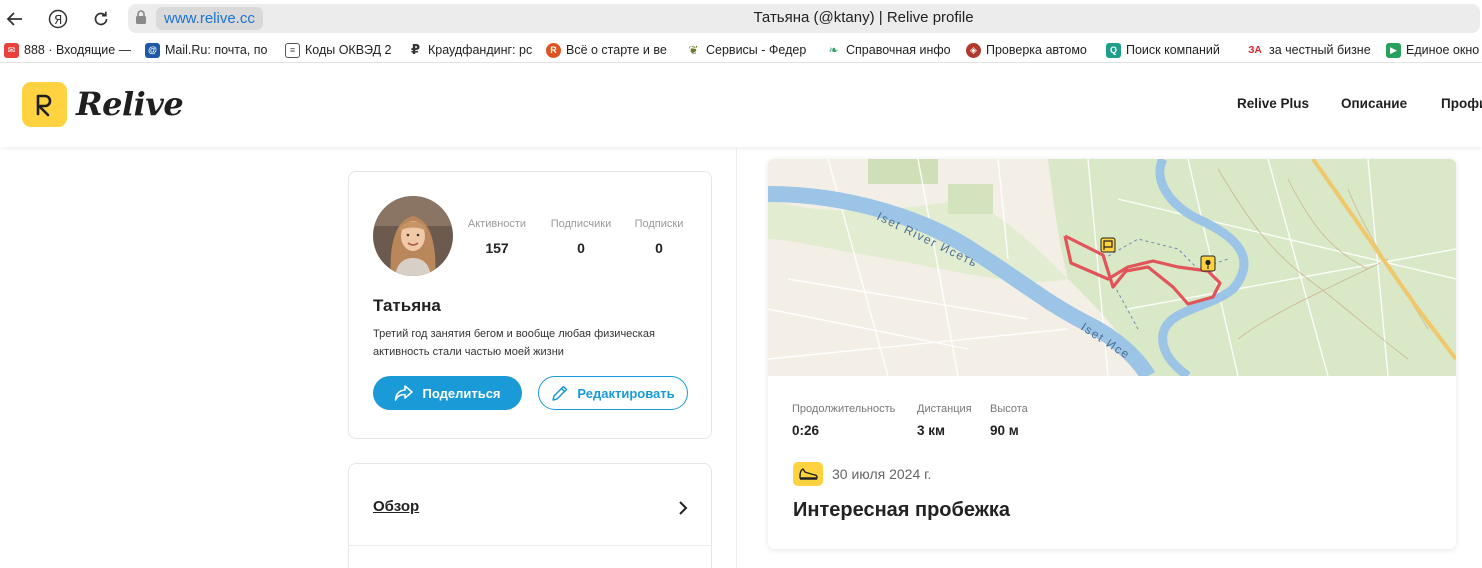 Image resolution: width=1482 pixels, height=568 pixels. Describe the element at coordinates (1273, 103) in the screenshot. I see `nav-relive-plus: Relive Plus` at that location.